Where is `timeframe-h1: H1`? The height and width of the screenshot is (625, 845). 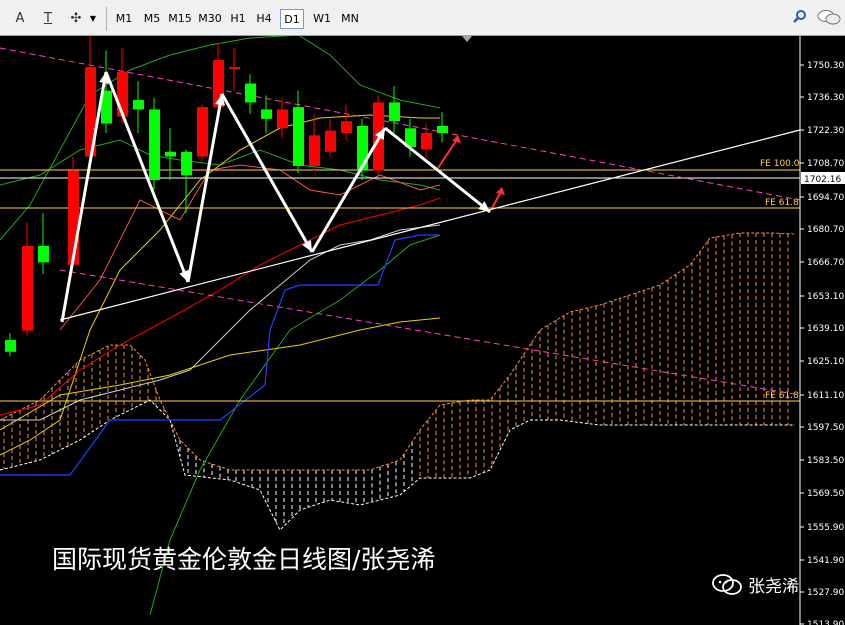
timeframe-h1: H1 is located at coordinates (238, 19).